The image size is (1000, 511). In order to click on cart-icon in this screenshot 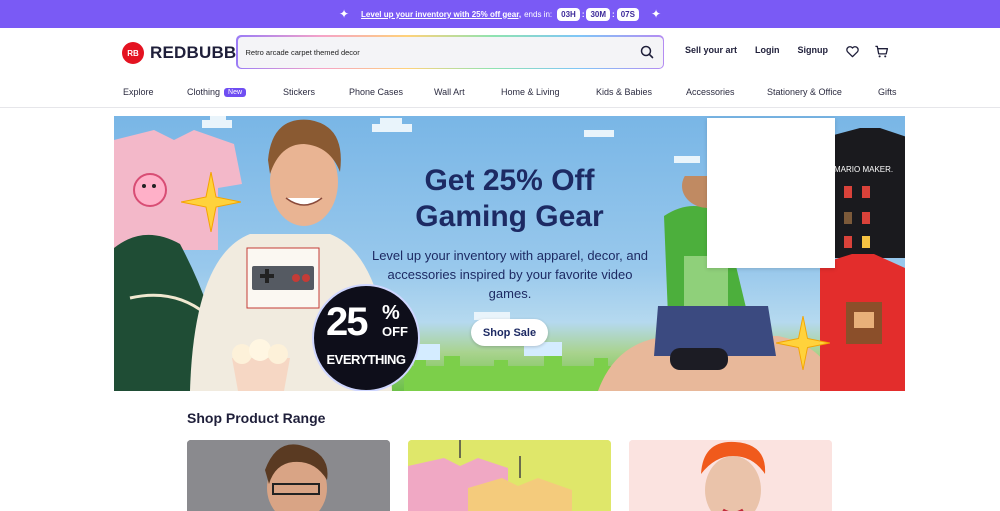, I will do `click(881, 51)`.